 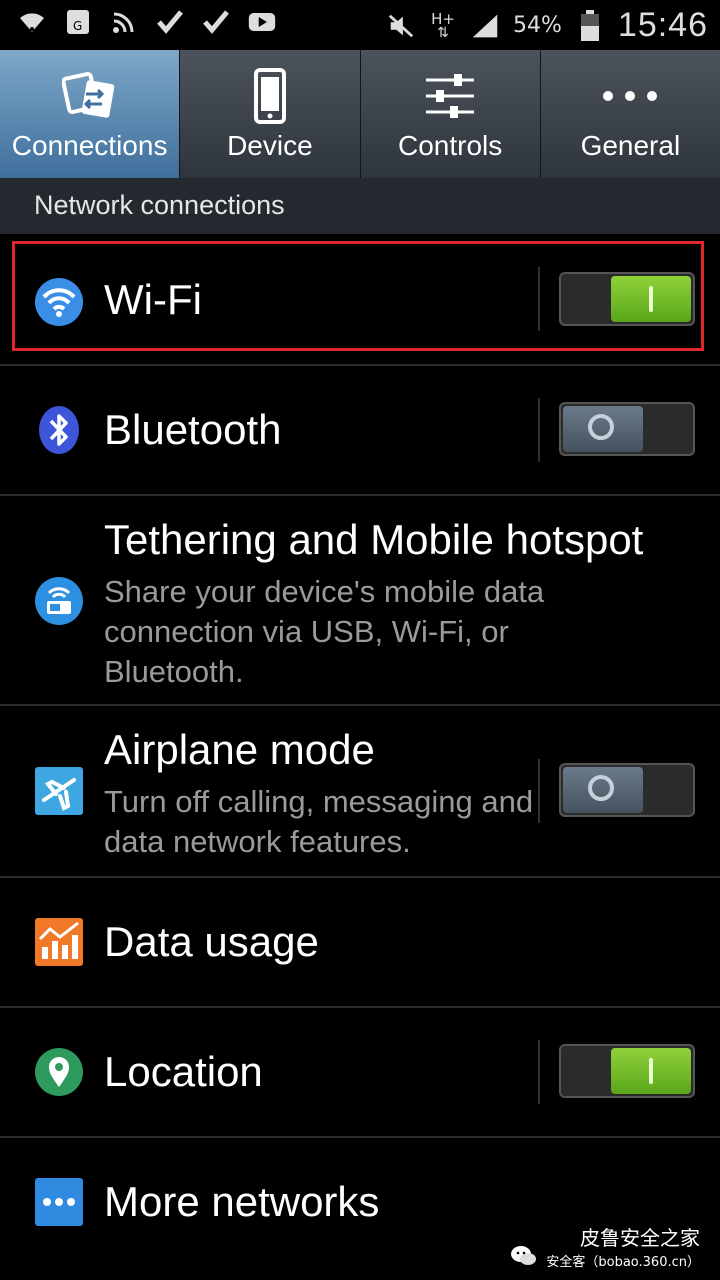 What do you see at coordinates (662, 25) in the screenshot?
I see `clock: 15:46` at bounding box center [662, 25].